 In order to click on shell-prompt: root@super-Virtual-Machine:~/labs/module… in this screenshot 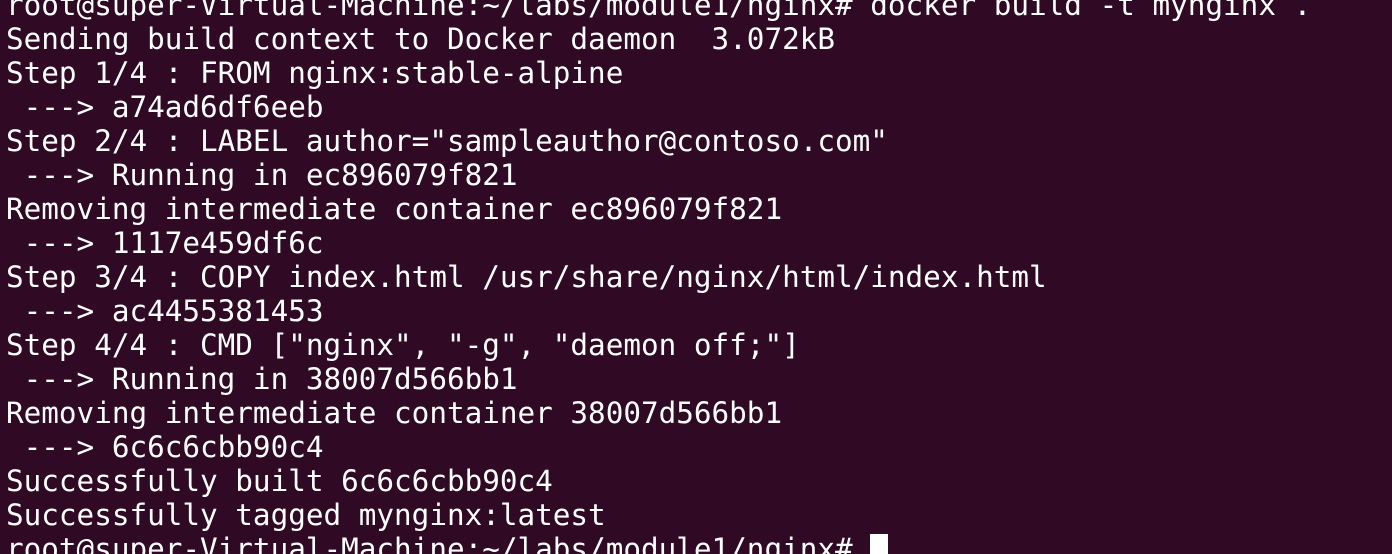, I will do `click(438, 543)`.